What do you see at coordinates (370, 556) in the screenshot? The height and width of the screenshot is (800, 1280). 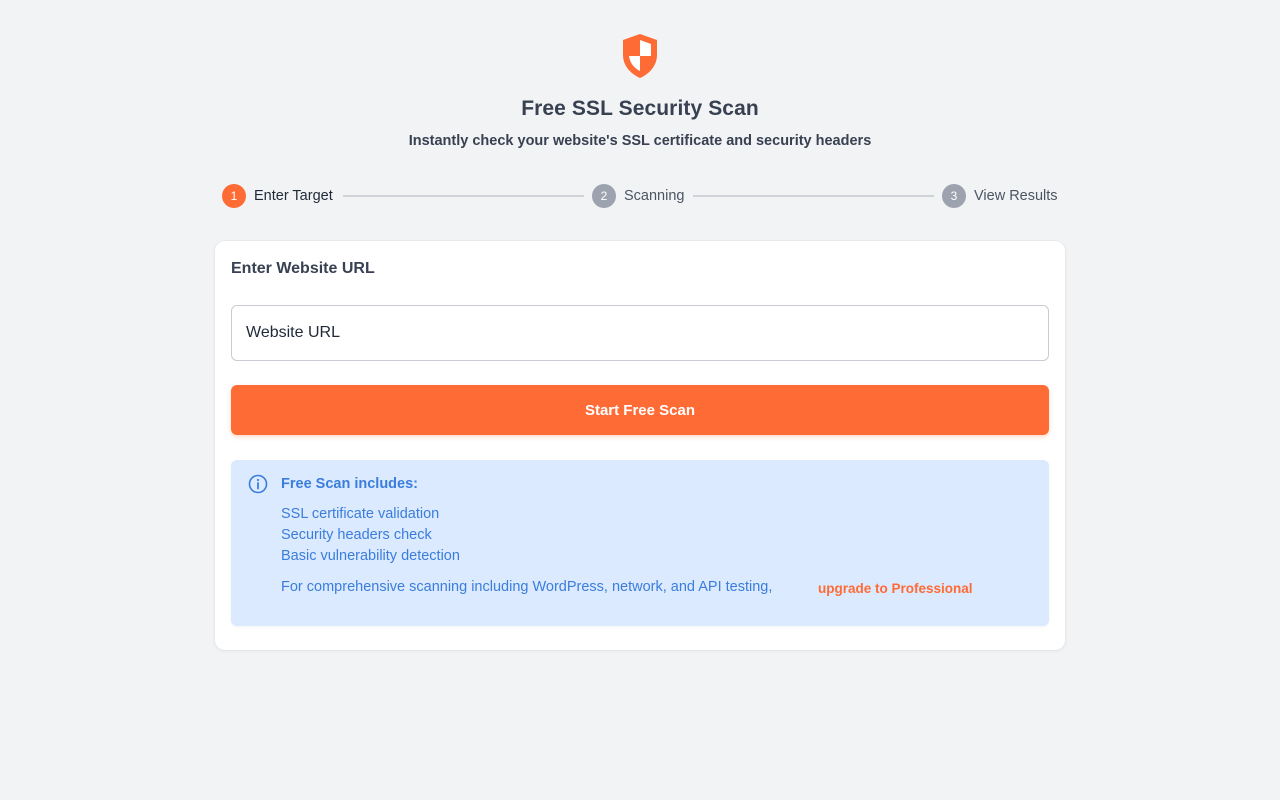 I see `list-item: Basic vulnerability detection` at bounding box center [370, 556].